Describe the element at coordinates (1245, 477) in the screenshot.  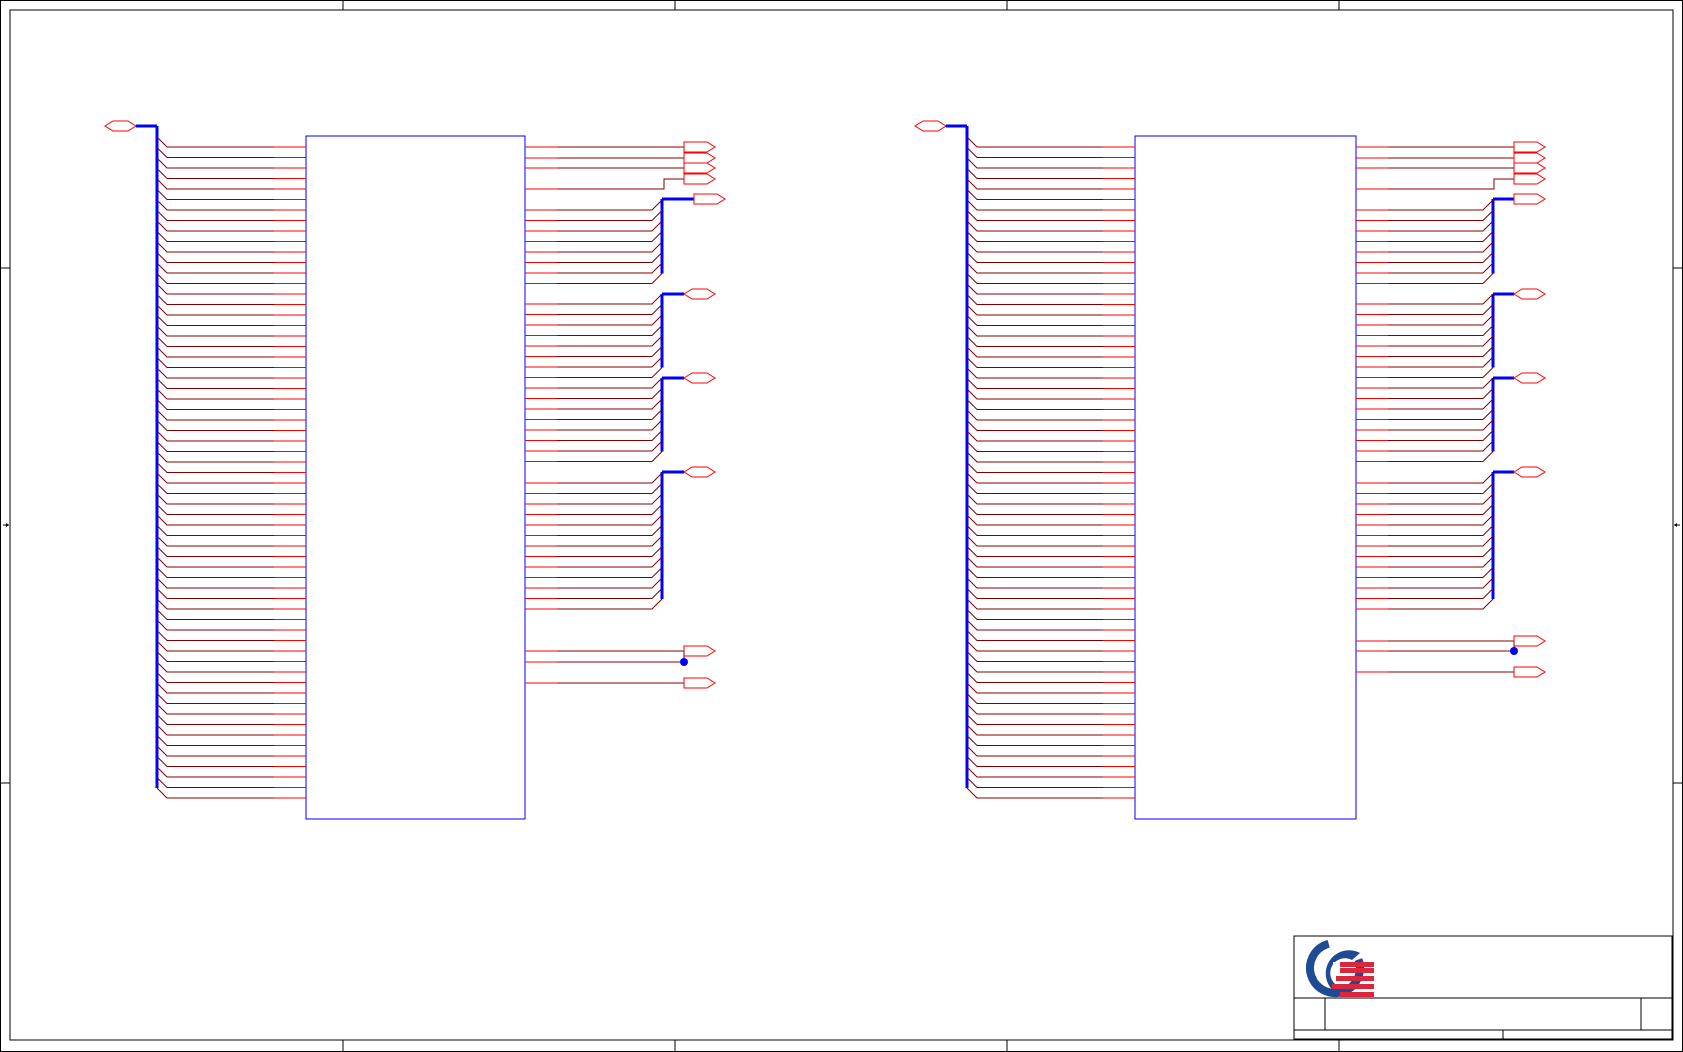
I see `component-body` at that location.